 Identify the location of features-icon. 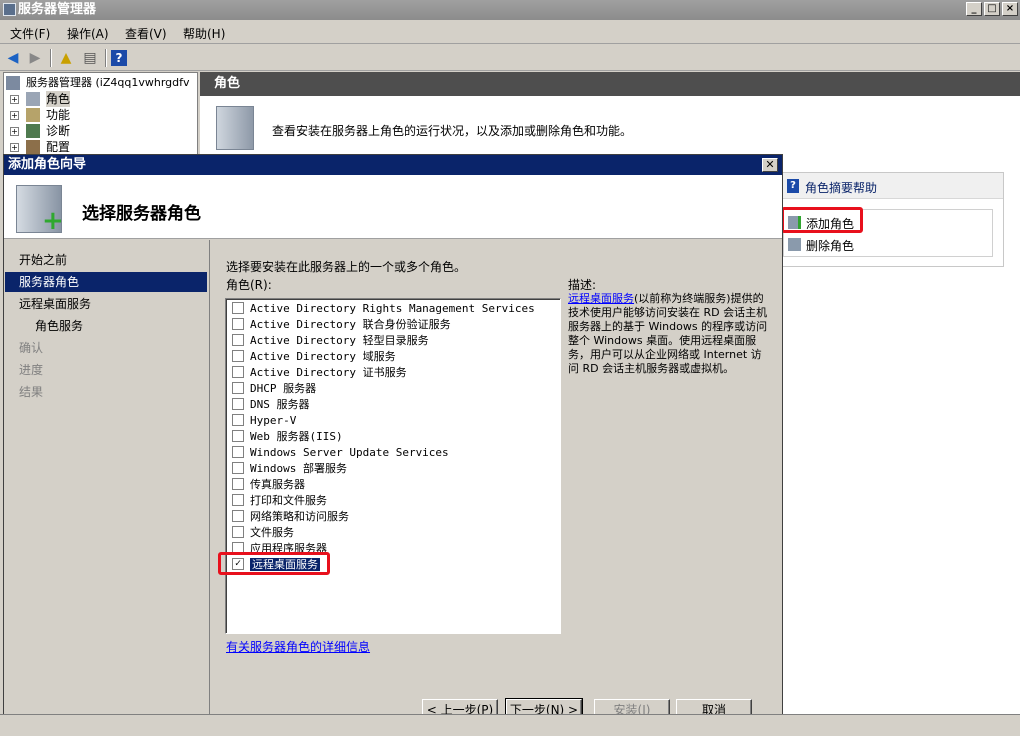
(33, 115).